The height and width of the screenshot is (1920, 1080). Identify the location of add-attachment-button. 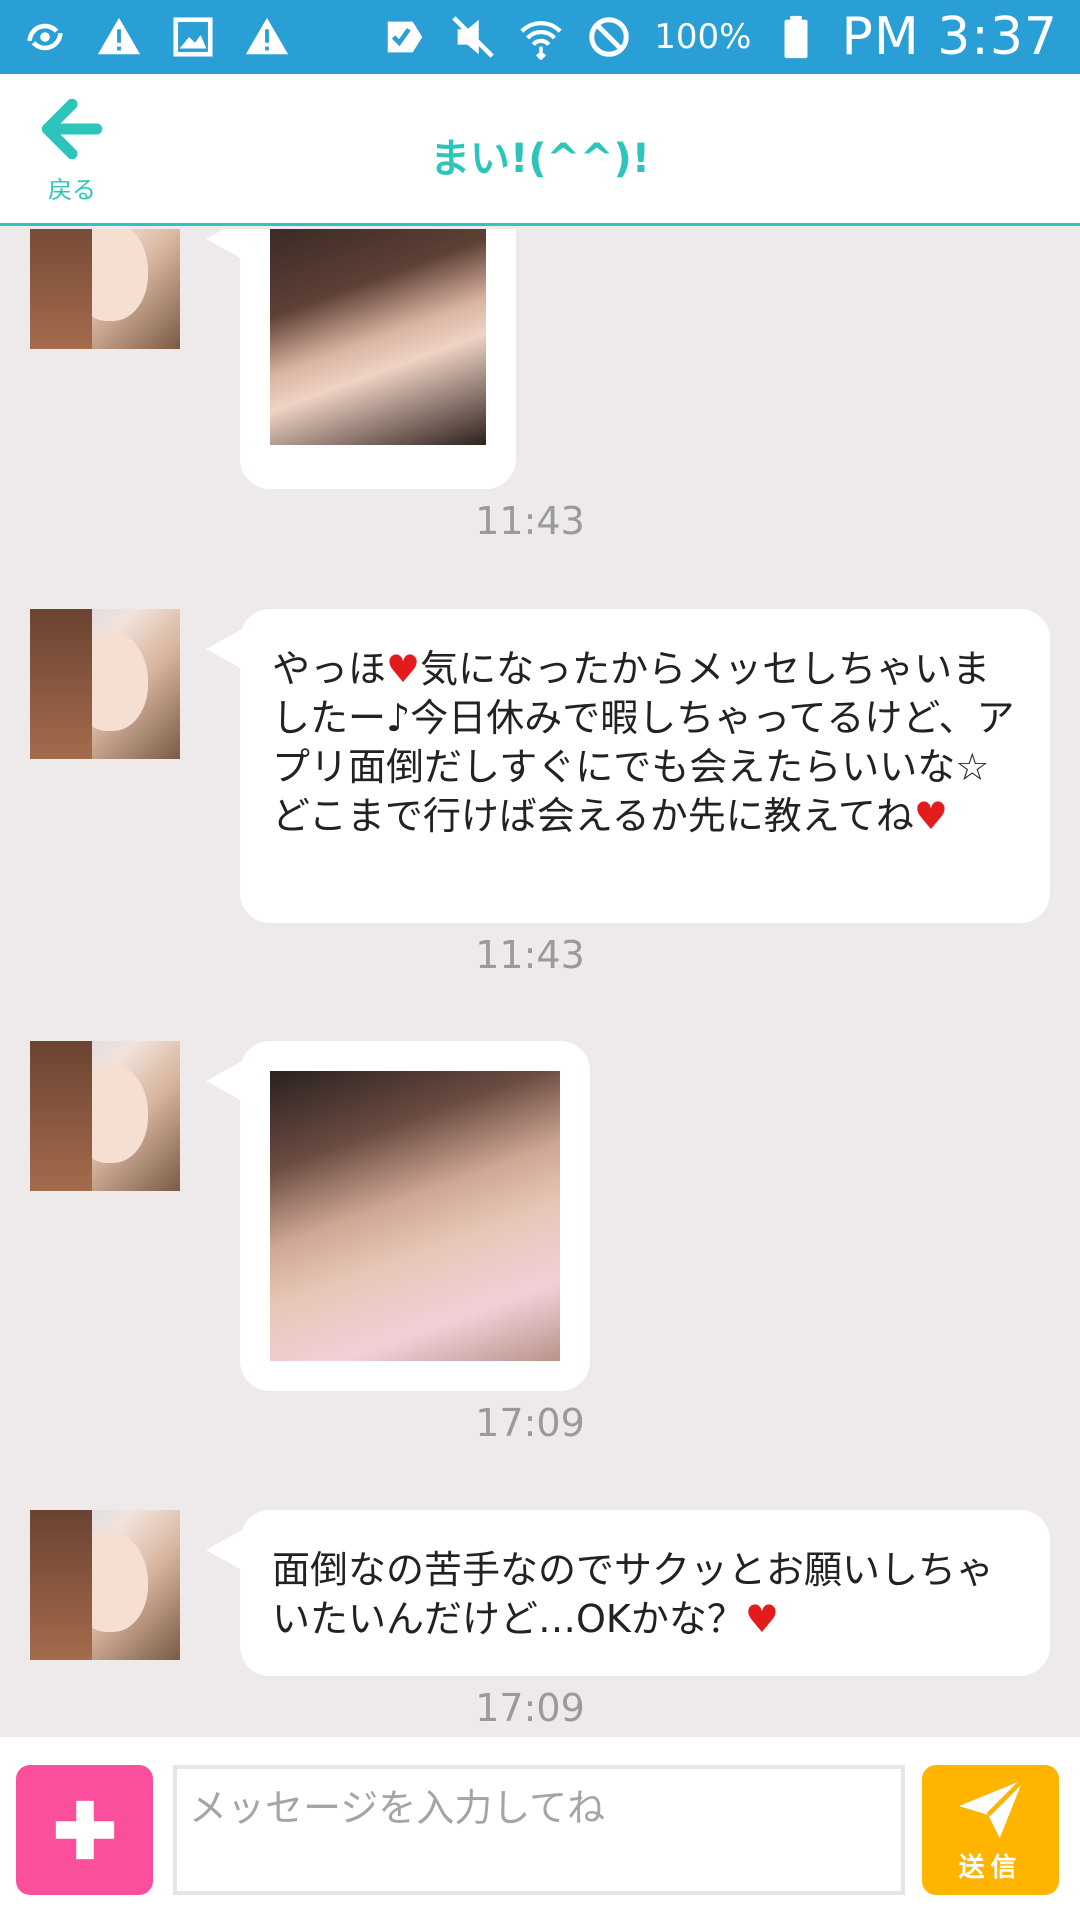
(84, 1830).